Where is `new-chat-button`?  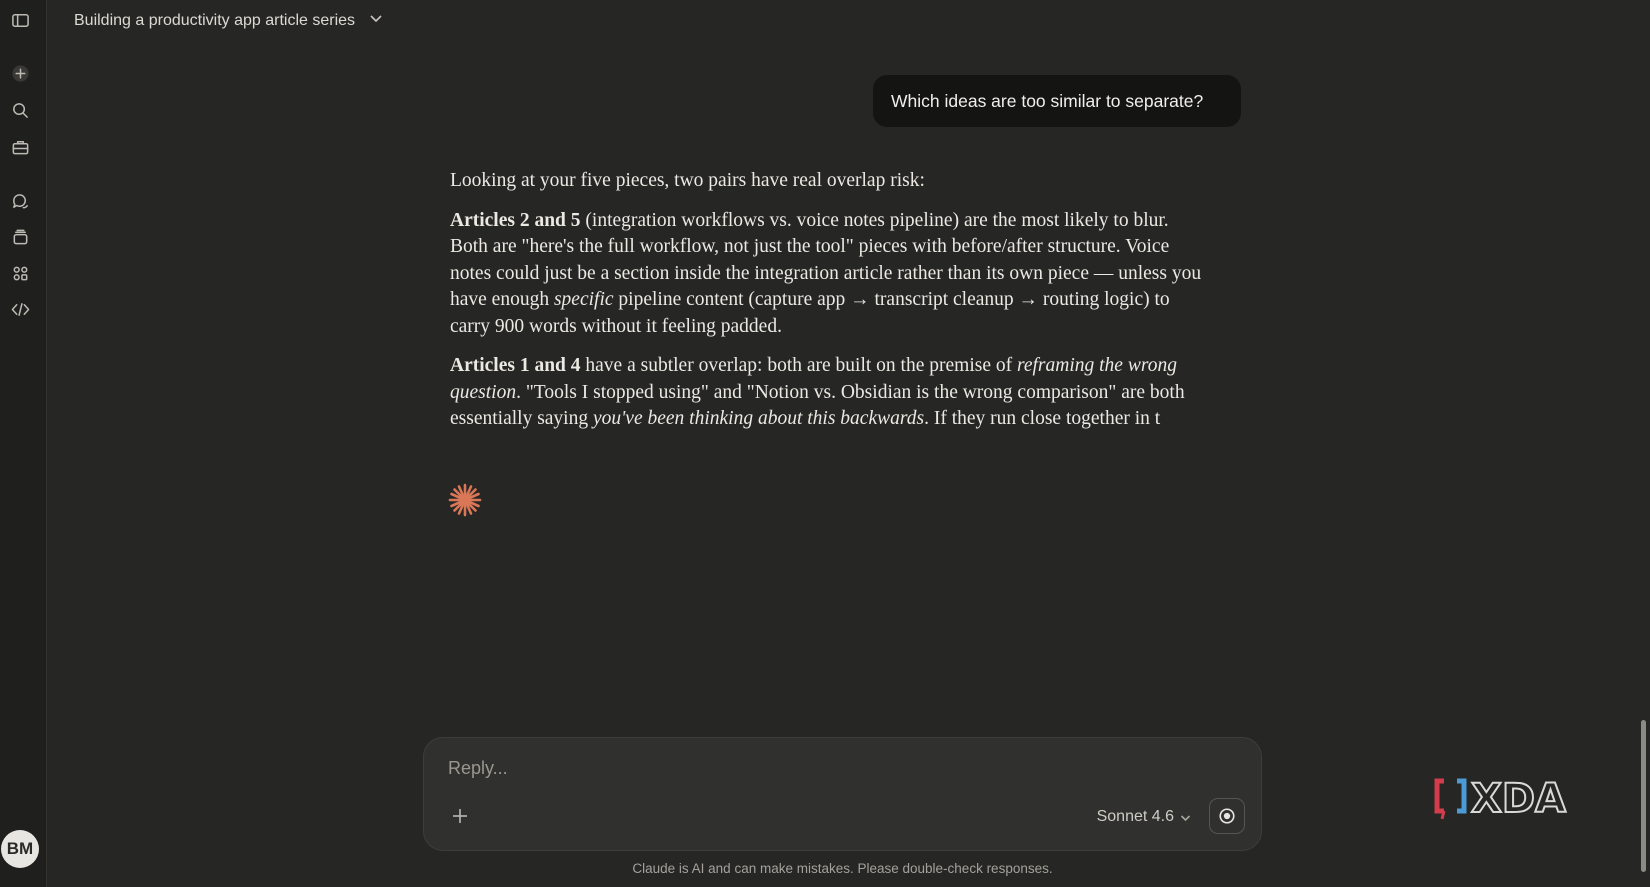 new-chat-button is located at coordinates (20, 73).